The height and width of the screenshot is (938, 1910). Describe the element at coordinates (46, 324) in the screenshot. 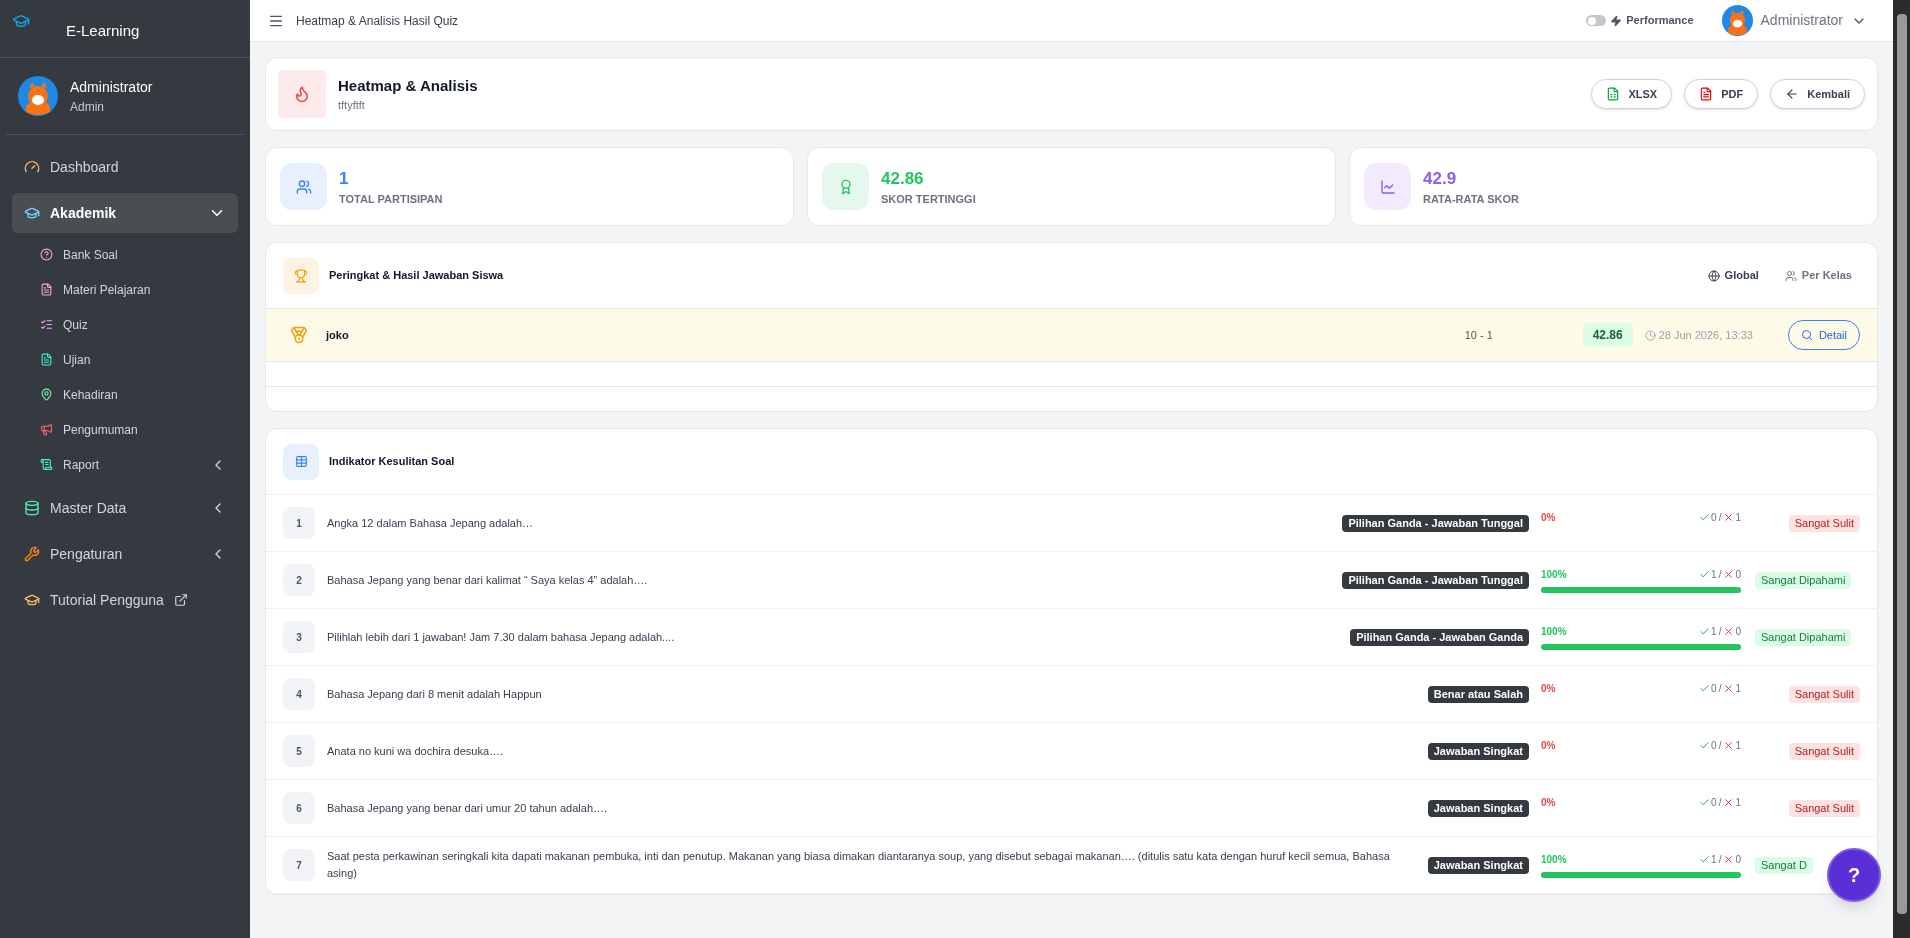

I see `checklist-icon` at that location.